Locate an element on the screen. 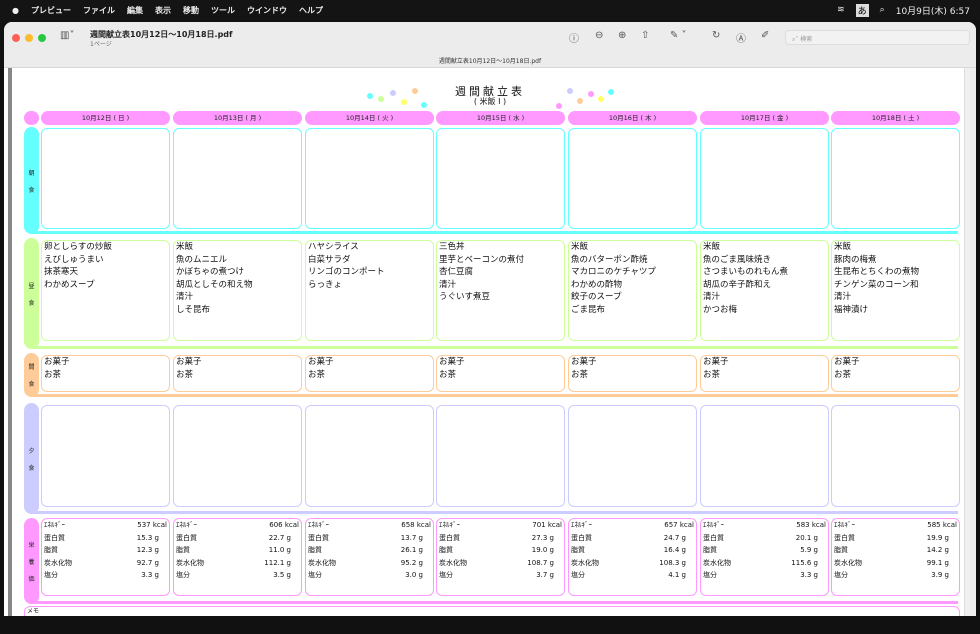 Image resolution: width=980 pixels, height=634 pixels. row-label: 栄養価 is located at coordinates (31, 561).